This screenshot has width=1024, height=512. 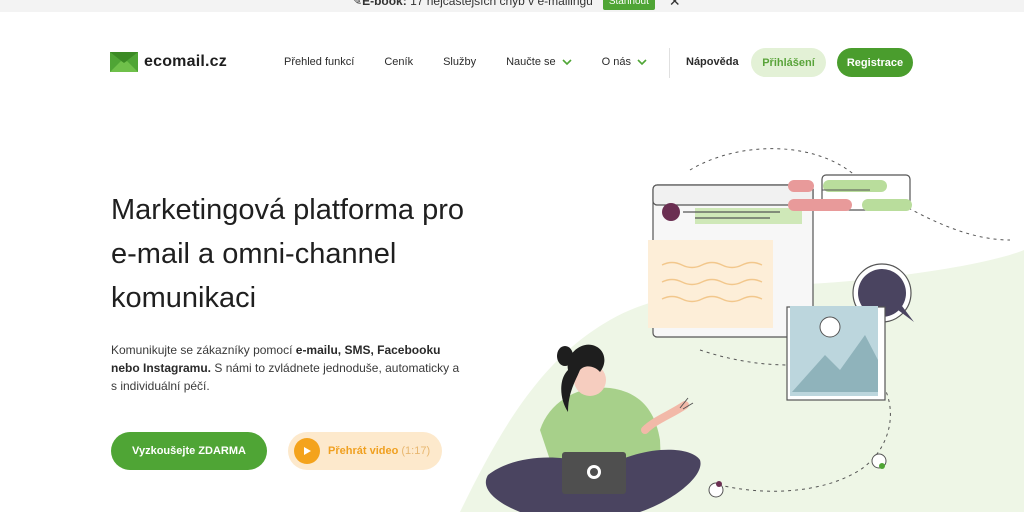 I want to click on logo: ecomail.cz, so click(x=168, y=62).